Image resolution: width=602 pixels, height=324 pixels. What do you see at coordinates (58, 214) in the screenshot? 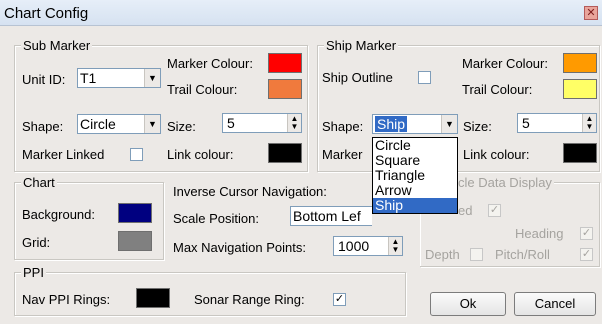
I see `background-label: Background:` at bounding box center [58, 214].